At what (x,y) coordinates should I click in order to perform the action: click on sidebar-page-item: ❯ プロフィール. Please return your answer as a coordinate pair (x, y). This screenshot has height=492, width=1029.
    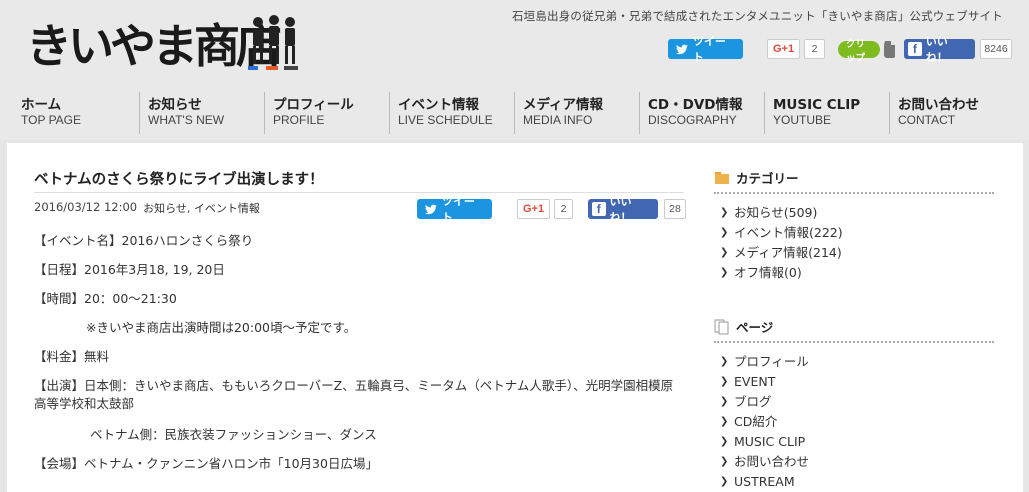
    Looking at the image, I should click on (764, 362).